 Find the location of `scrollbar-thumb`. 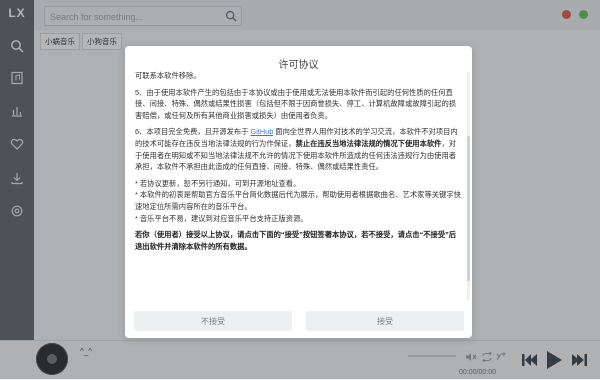

scrollbar-thumb is located at coordinates (468, 208).